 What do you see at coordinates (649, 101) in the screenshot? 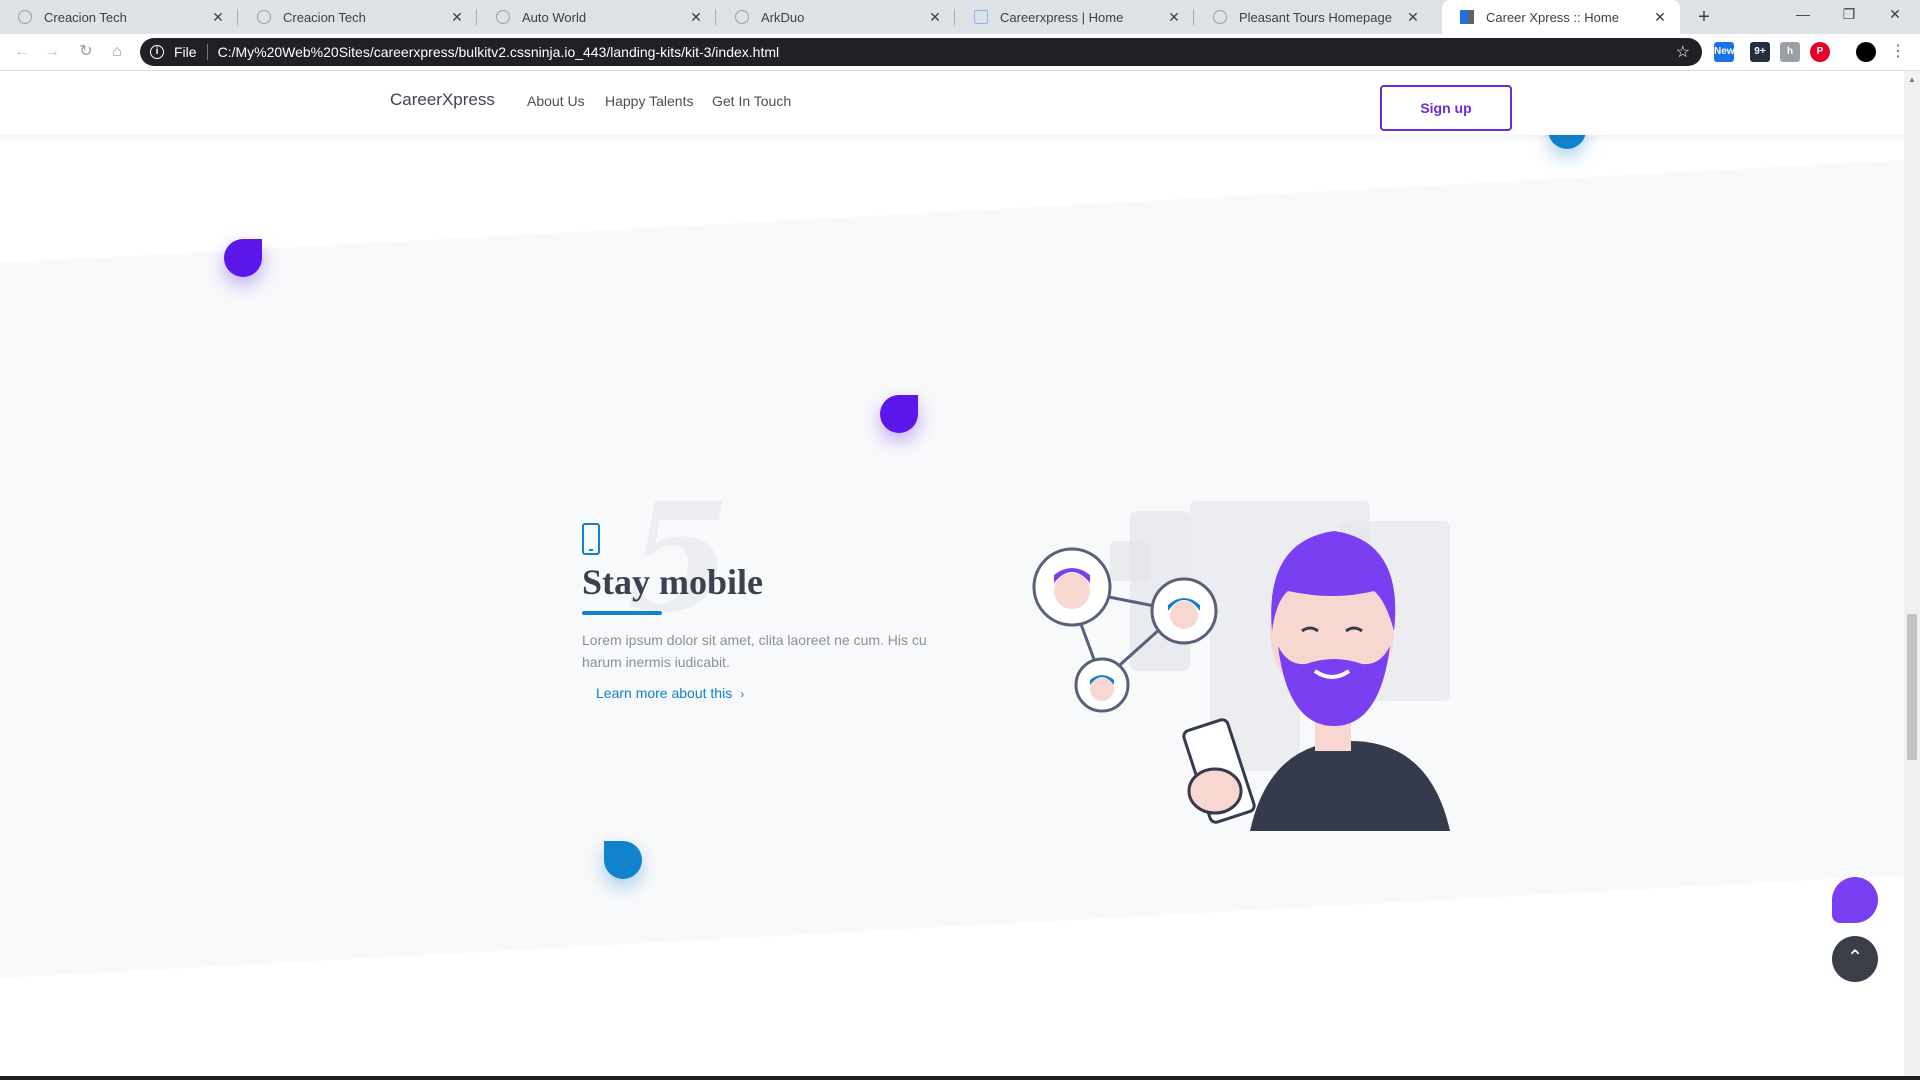
I see `nav-link-happy-talents: Happy Talents` at bounding box center [649, 101].